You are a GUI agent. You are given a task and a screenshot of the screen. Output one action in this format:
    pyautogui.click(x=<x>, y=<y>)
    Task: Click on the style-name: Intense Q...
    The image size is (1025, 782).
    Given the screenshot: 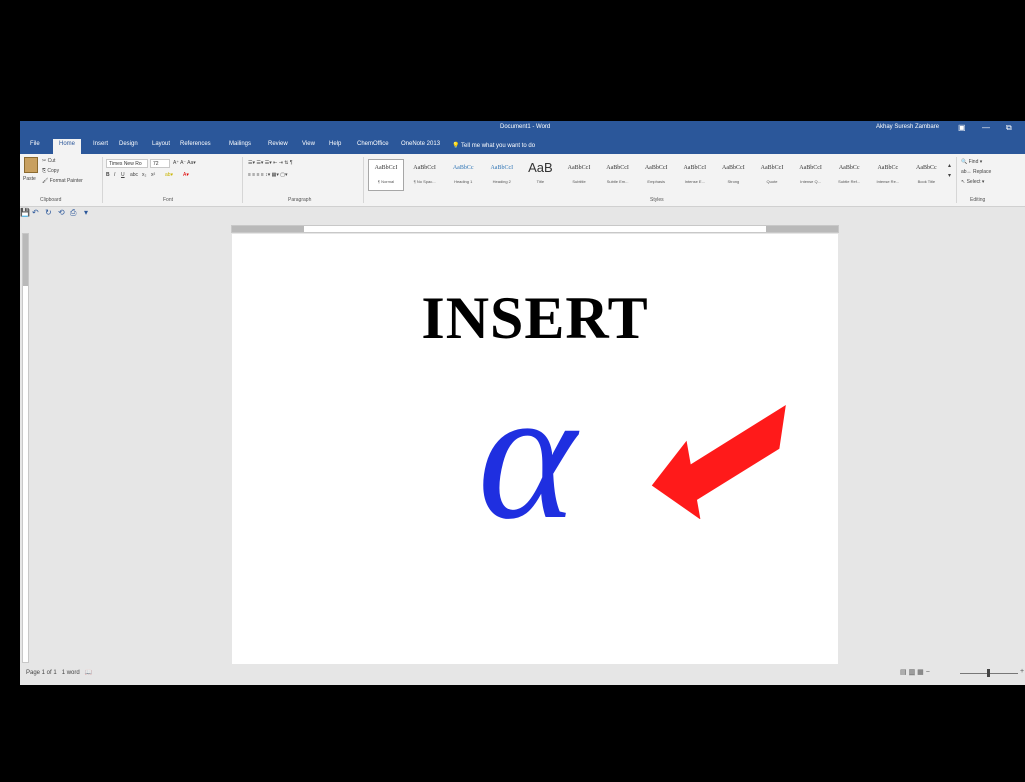 What is the action you would take?
    pyautogui.click(x=810, y=181)
    